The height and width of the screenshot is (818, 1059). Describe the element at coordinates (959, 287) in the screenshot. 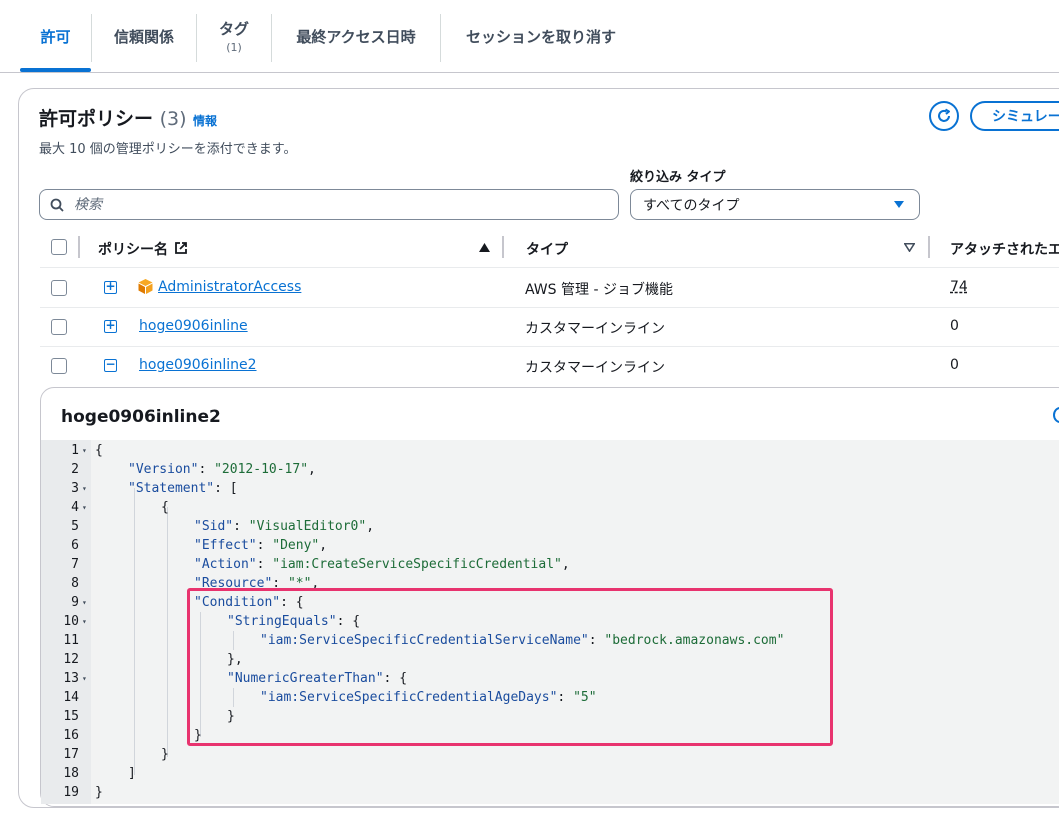

I see `attached-entities-count: 74` at that location.